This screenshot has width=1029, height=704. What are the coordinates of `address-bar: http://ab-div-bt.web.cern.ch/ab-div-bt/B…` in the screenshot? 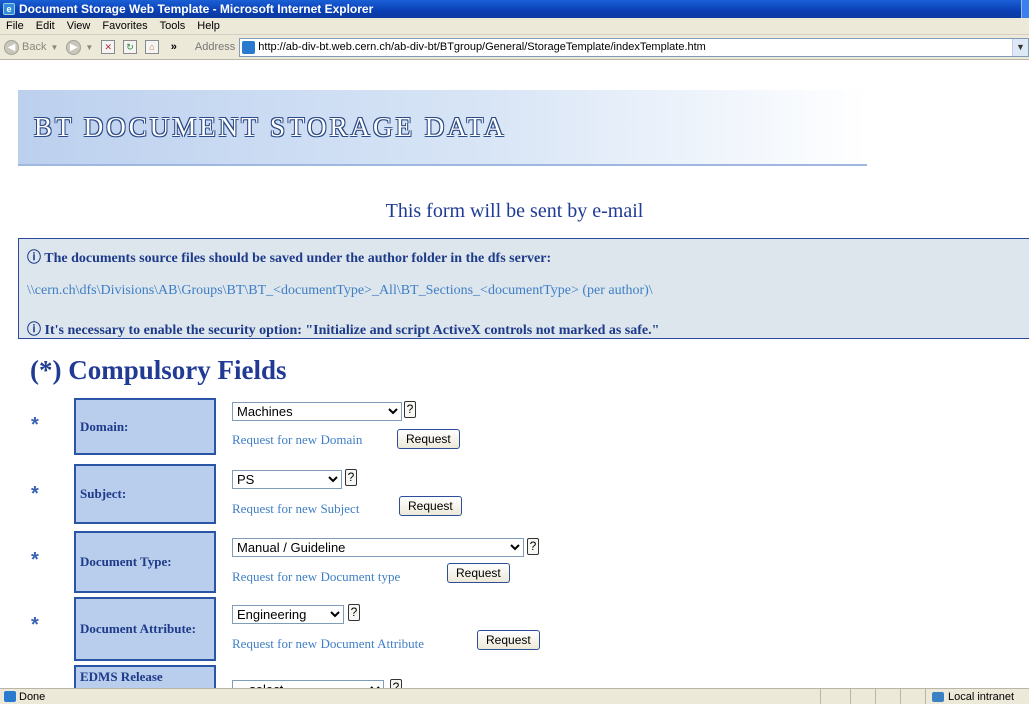 It's located at (634, 47).